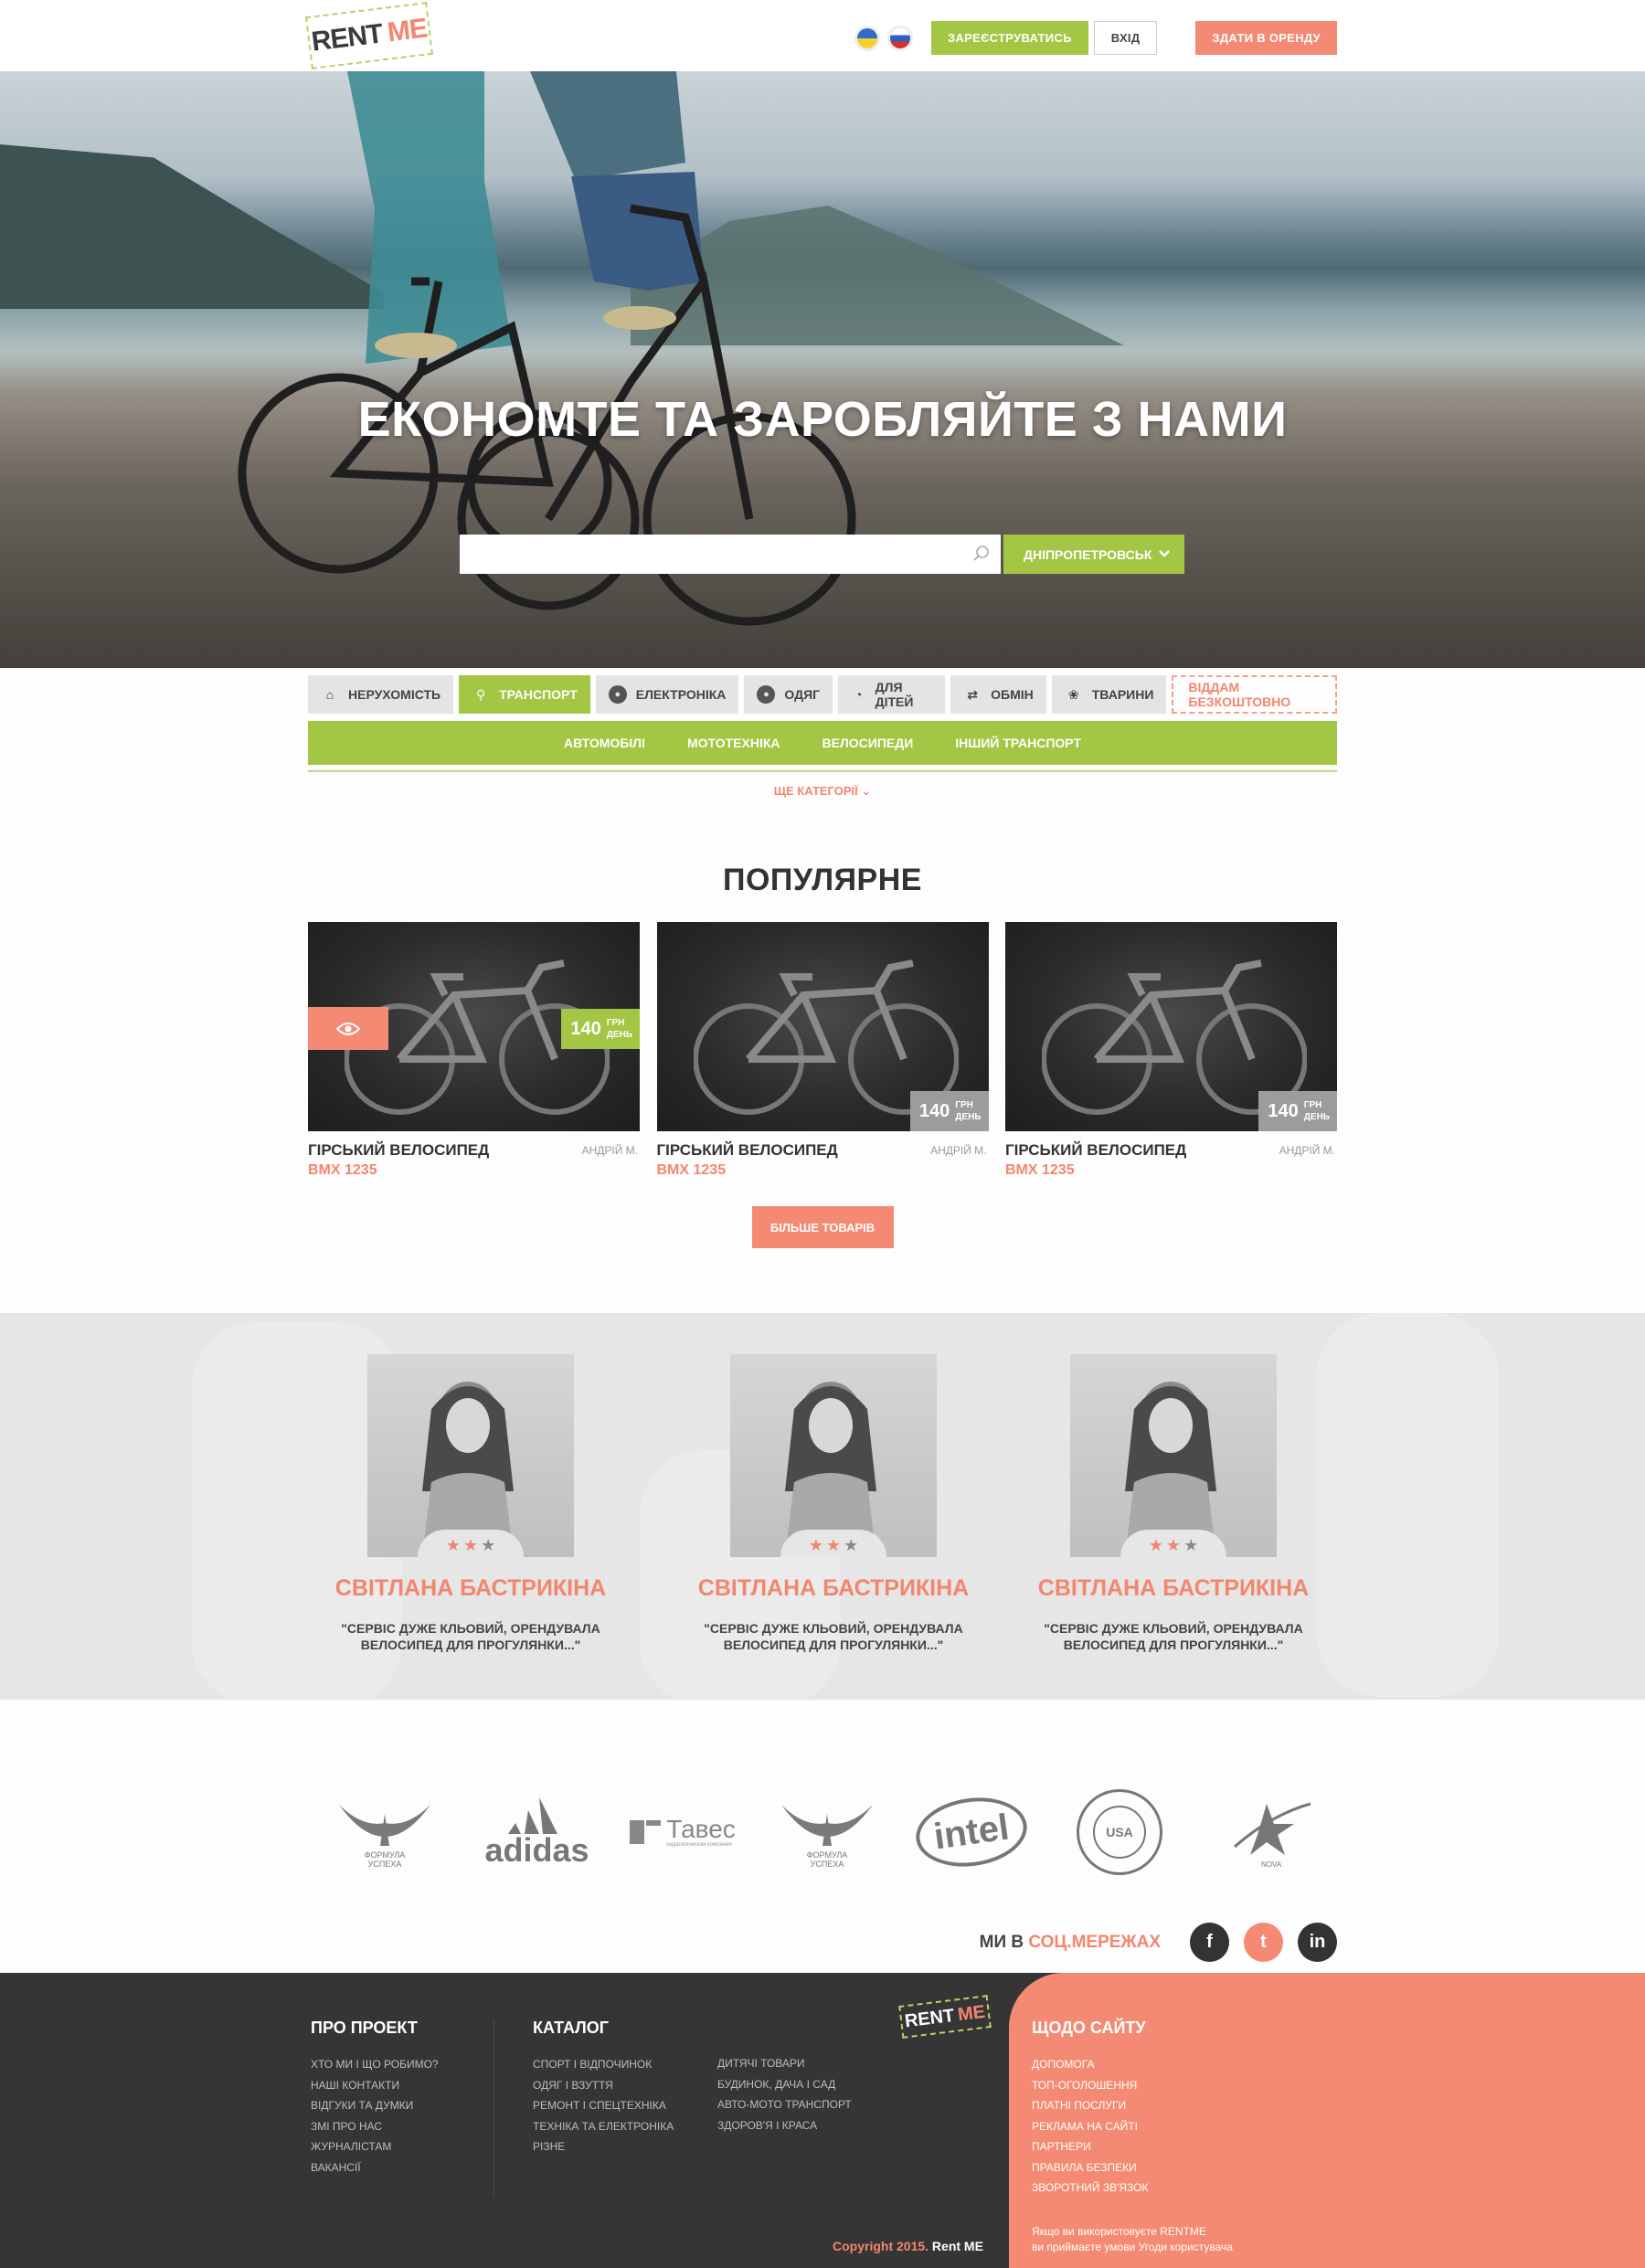 The width and height of the screenshot is (1645, 2268). I want to click on login-button: ВХІД, so click(1125, 38).